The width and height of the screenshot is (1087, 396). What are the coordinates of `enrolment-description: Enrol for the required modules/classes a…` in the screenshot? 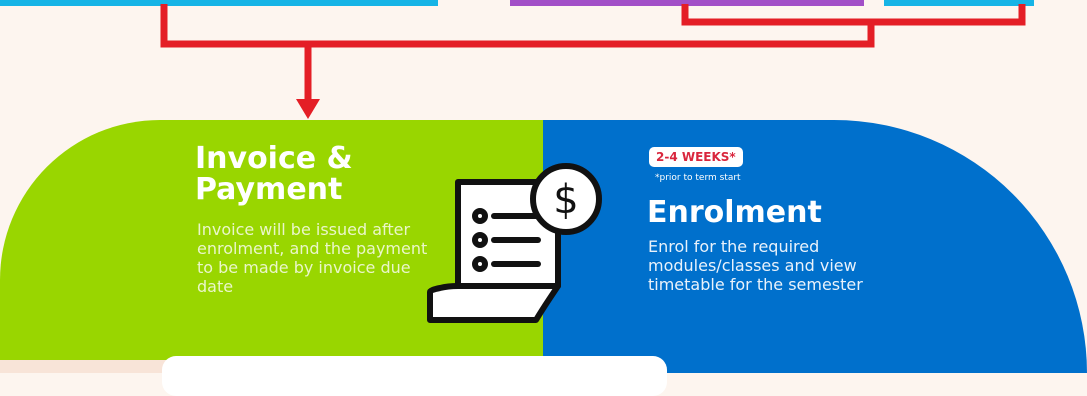 It's located at (755, 265).